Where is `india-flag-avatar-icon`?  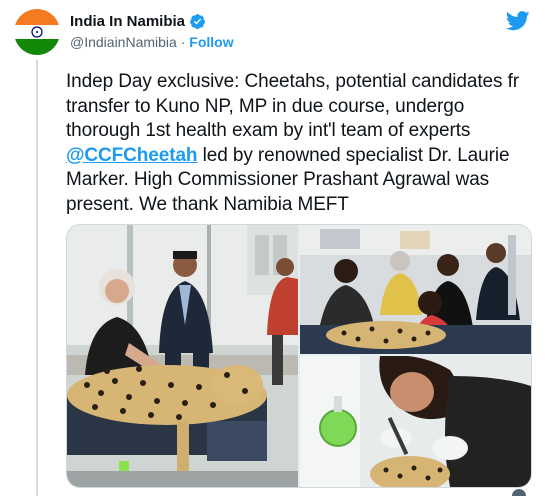 india-flag-avatar-icon is located at coordinates (37, 32).